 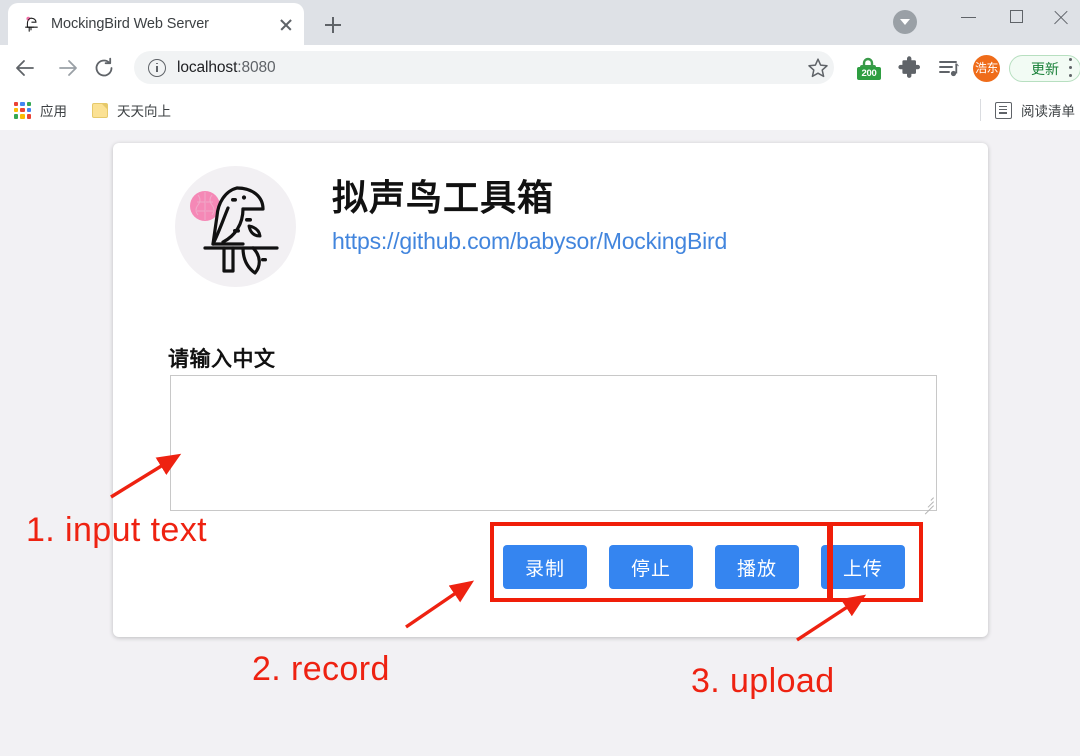 What do you see at coordinates (540, 22) in the screenshot?
I see `tab-strip: MockingBird Web Server` at bounding box center [540, 22].